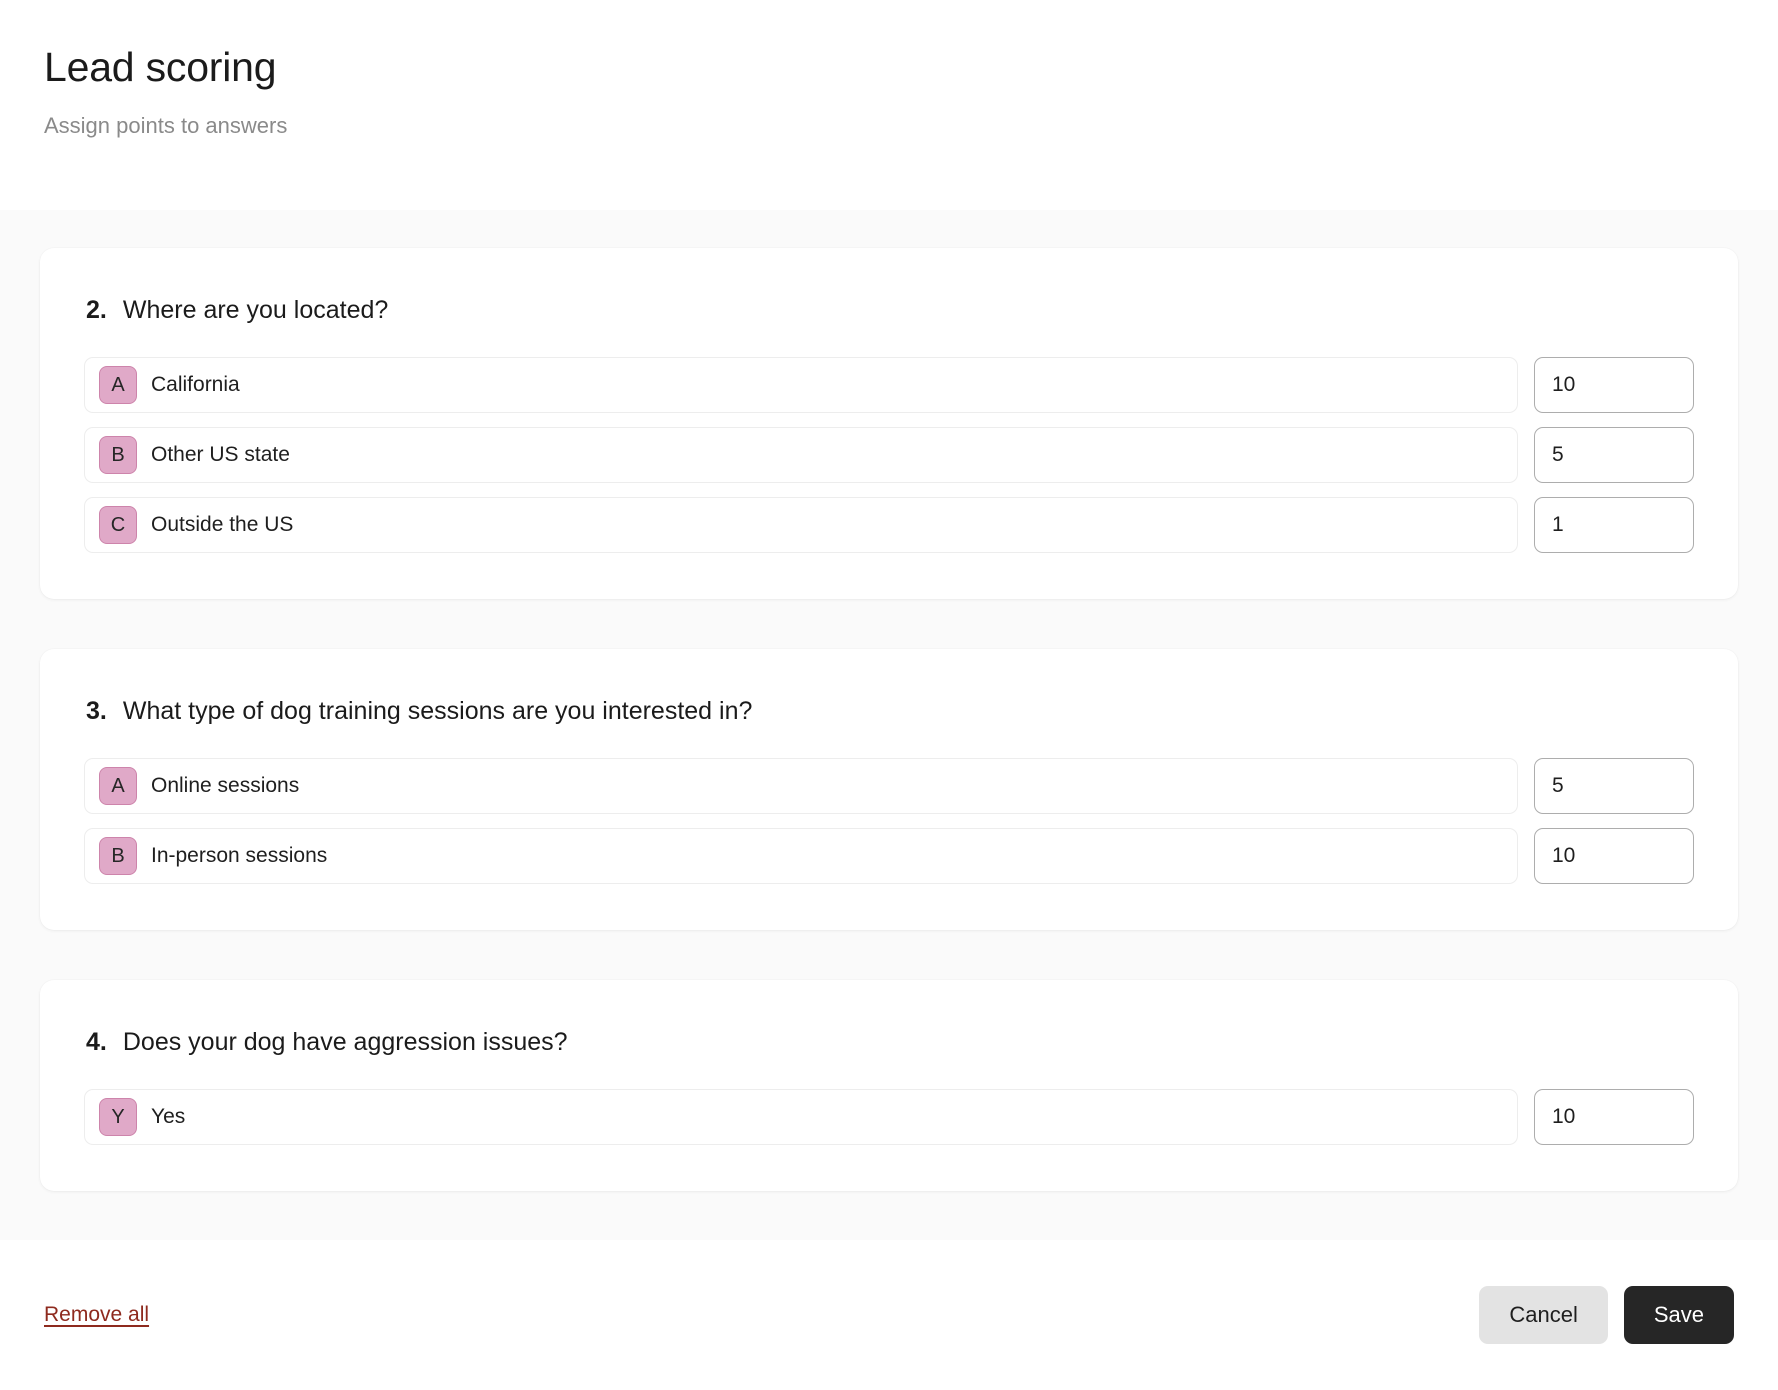 The height and width of the screenshot is (1390, 1778). I want to click on answer-label: California, so click(195, 384).